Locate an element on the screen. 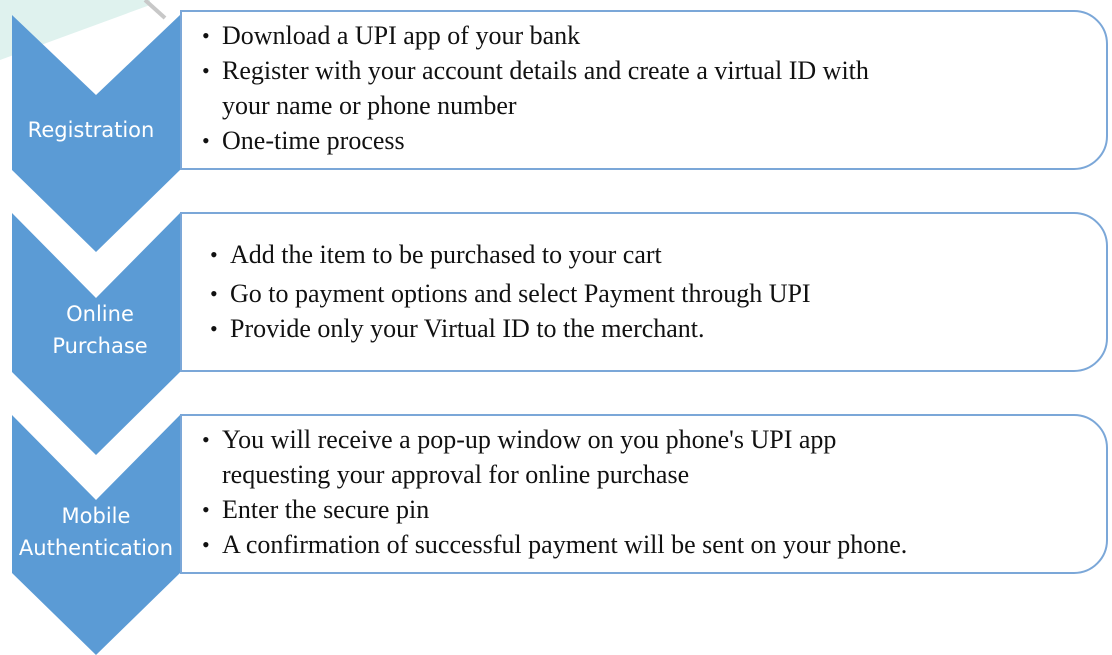  stage-label-line: Mobile is located at coordinates (96, 516).